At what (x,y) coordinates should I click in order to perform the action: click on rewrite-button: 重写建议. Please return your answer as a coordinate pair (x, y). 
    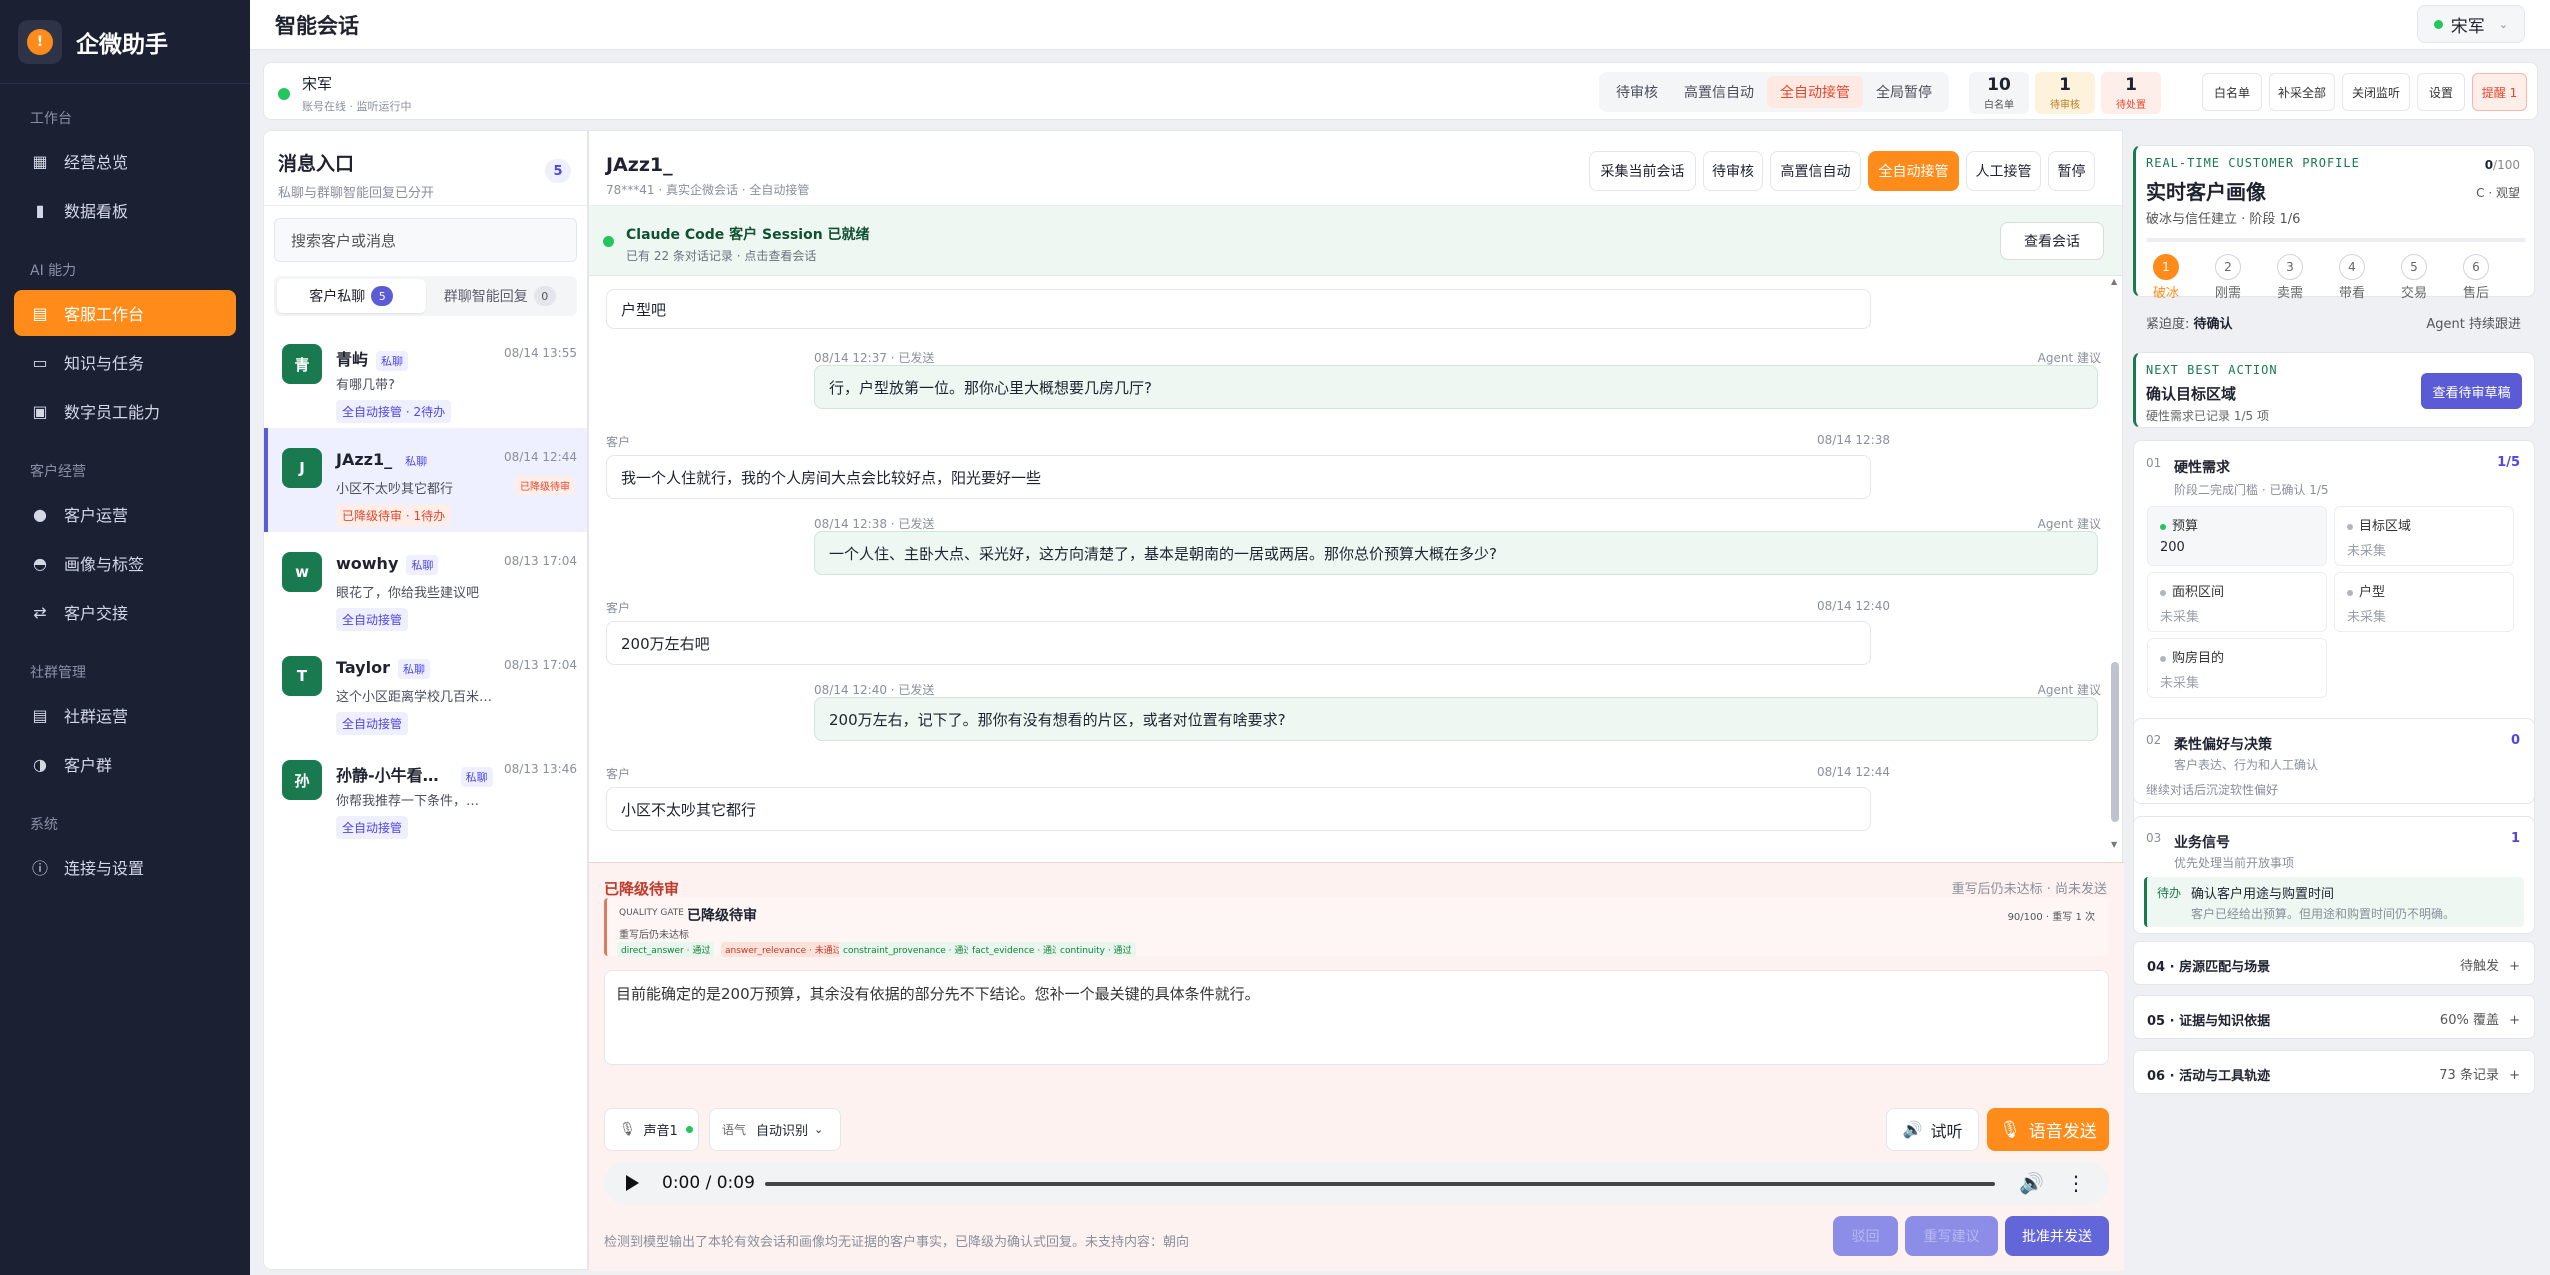
    Looking at the image, I should click on (1951, 1236).